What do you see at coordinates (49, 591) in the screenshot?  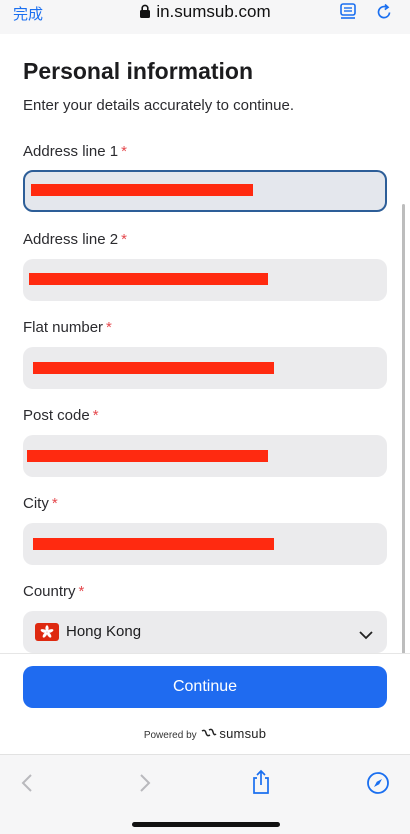 I see `country-label-text: Country` at bounding box center [49, 591].